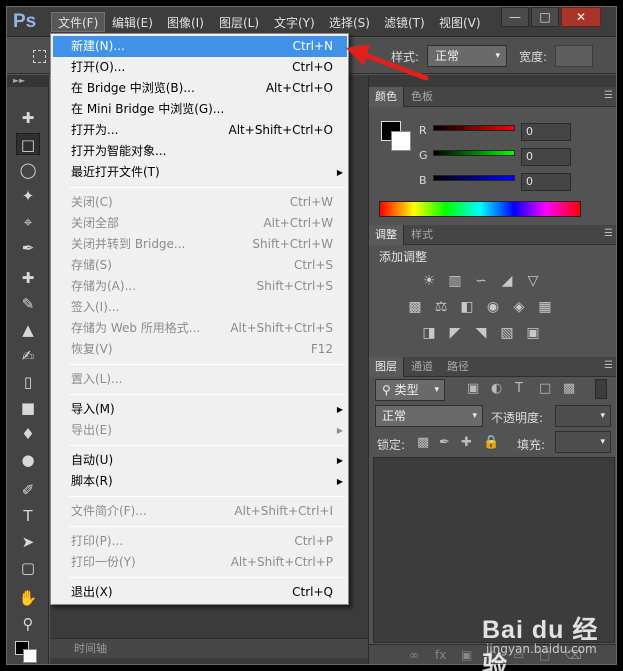 This screenshot has height=671, width=623. Describe the element at coordinates (415, 307) in the screenshot. I see `hue-saturation-icon: ▩` at that location.